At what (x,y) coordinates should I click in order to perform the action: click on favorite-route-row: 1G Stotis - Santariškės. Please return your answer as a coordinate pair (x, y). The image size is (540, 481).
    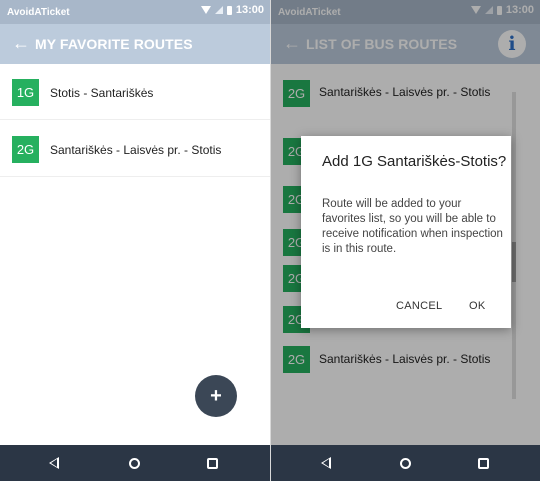
    Looking at the image, I should click on (135, 92).